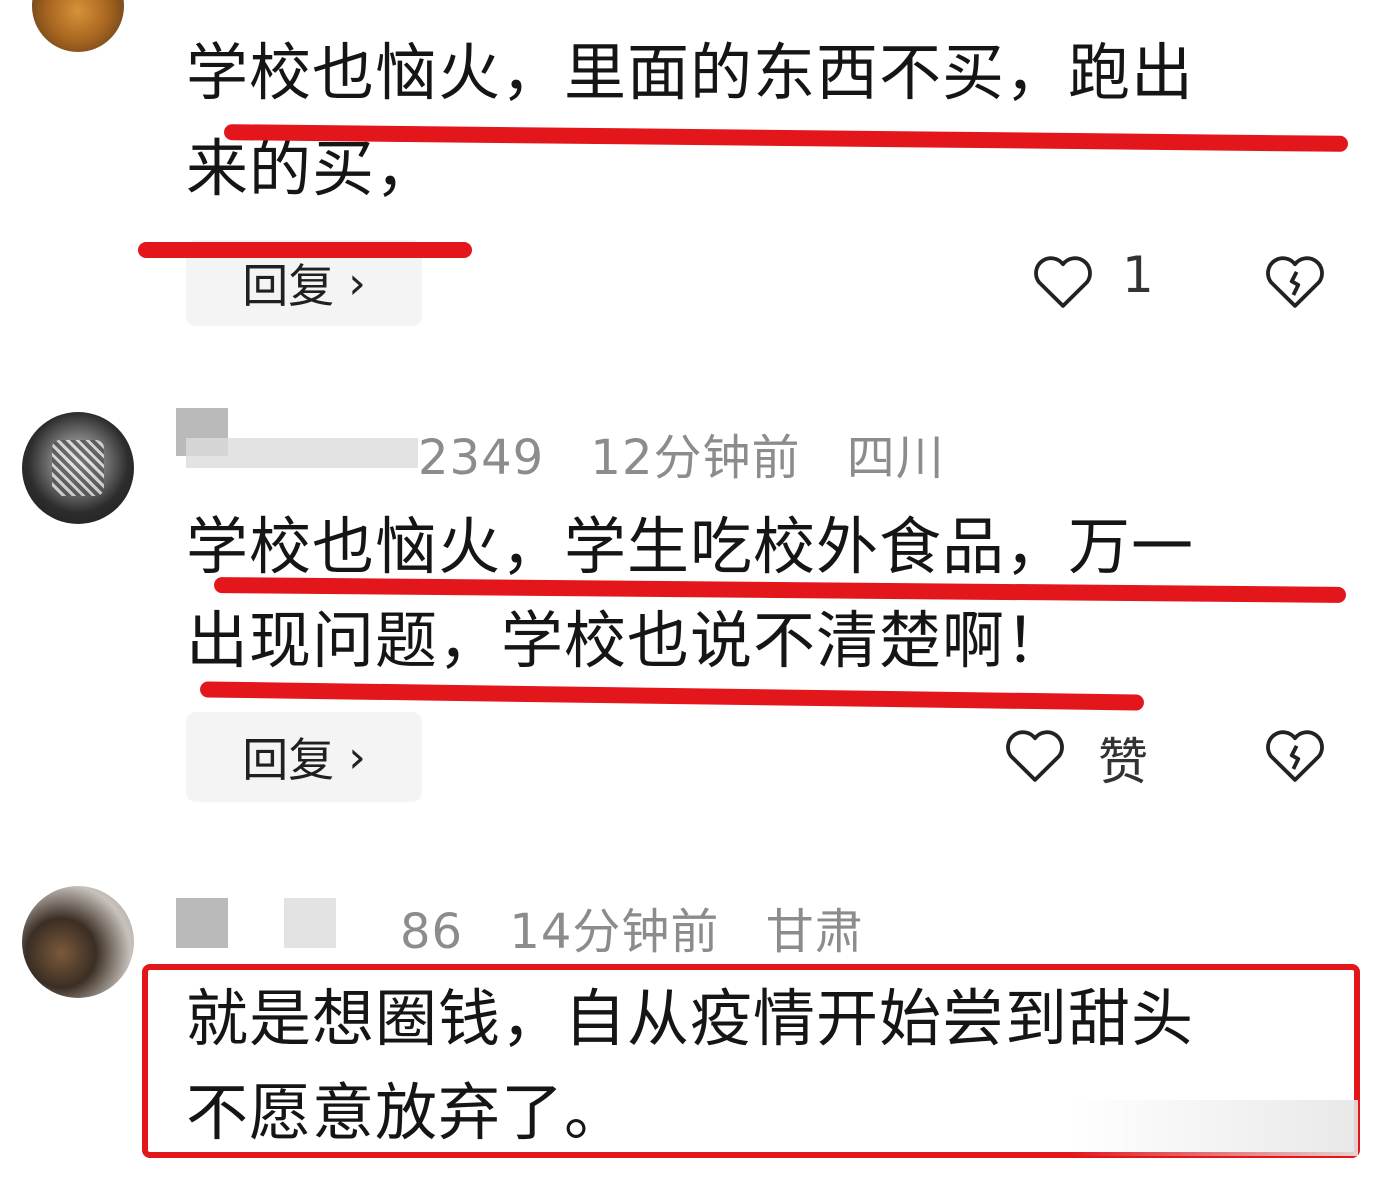  What do you see at coordinates (627, 640) in the screenshot?
I see `comment-text-line: 出现问题，学校也说不清楚啊！` at bounding box center [627, 640].